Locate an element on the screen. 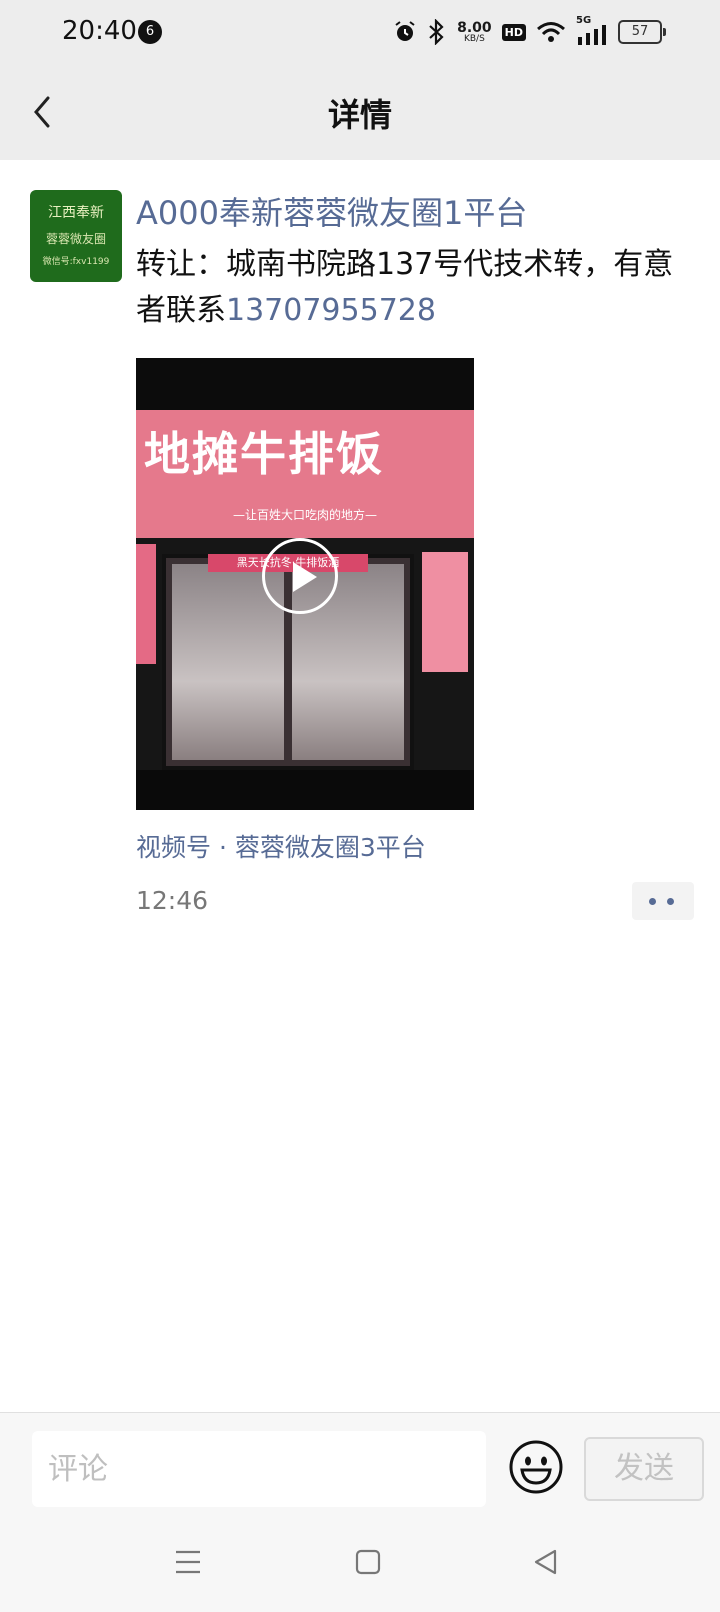 The image size is (720, 1612). avatar-text-line2: 蓉蓉微友圈 is located at coordinates (75, 239).